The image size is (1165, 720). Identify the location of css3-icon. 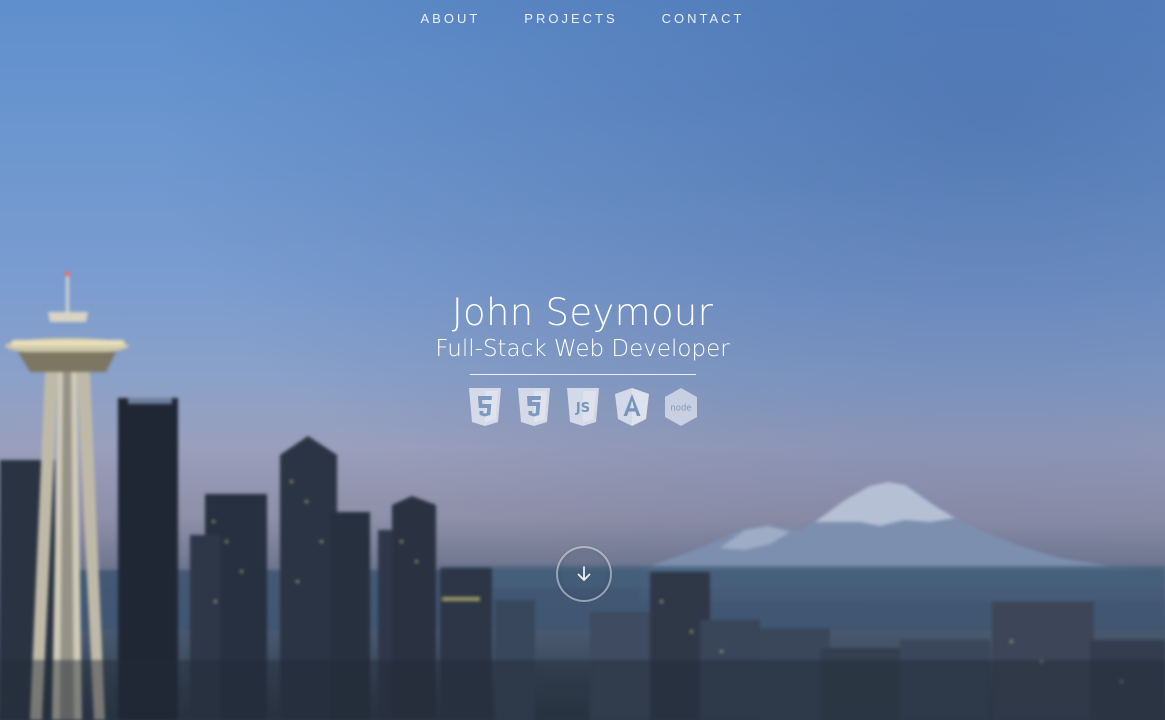
(533, 407).